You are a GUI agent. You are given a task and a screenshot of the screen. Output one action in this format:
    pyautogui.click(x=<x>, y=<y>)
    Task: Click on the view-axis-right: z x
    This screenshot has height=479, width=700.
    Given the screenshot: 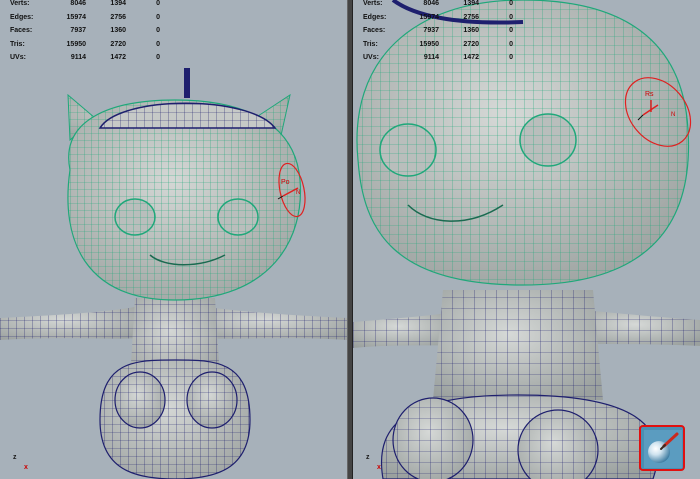 What is the action you would take?
    pyautogui.click(x=373, y=462)
    